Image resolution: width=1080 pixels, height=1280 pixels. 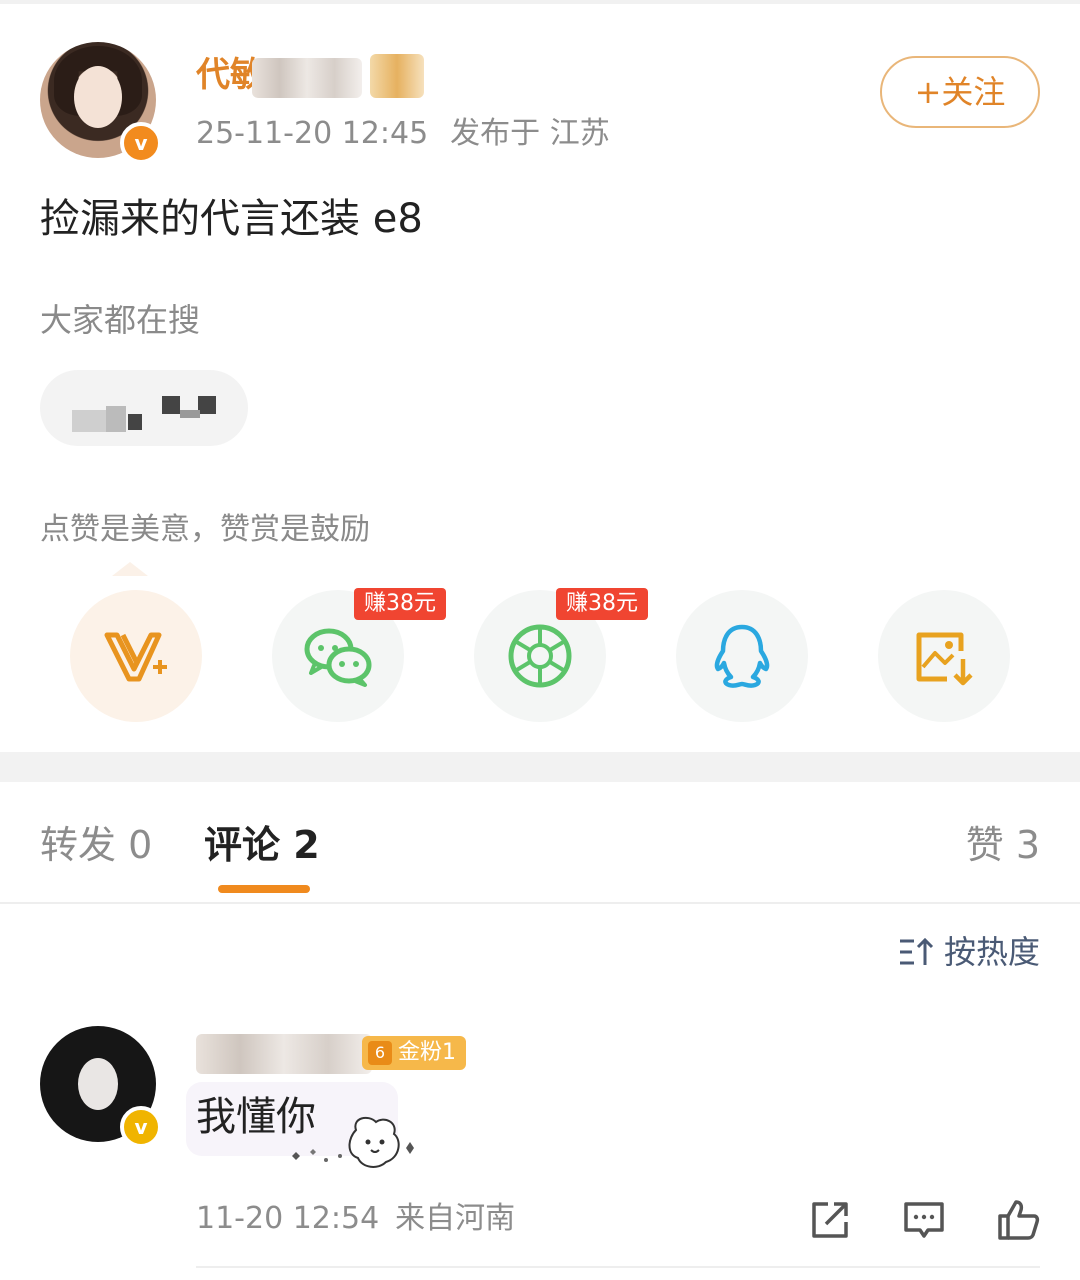 I want to click on like-comment-icon, so click(x=1018, y=1220).